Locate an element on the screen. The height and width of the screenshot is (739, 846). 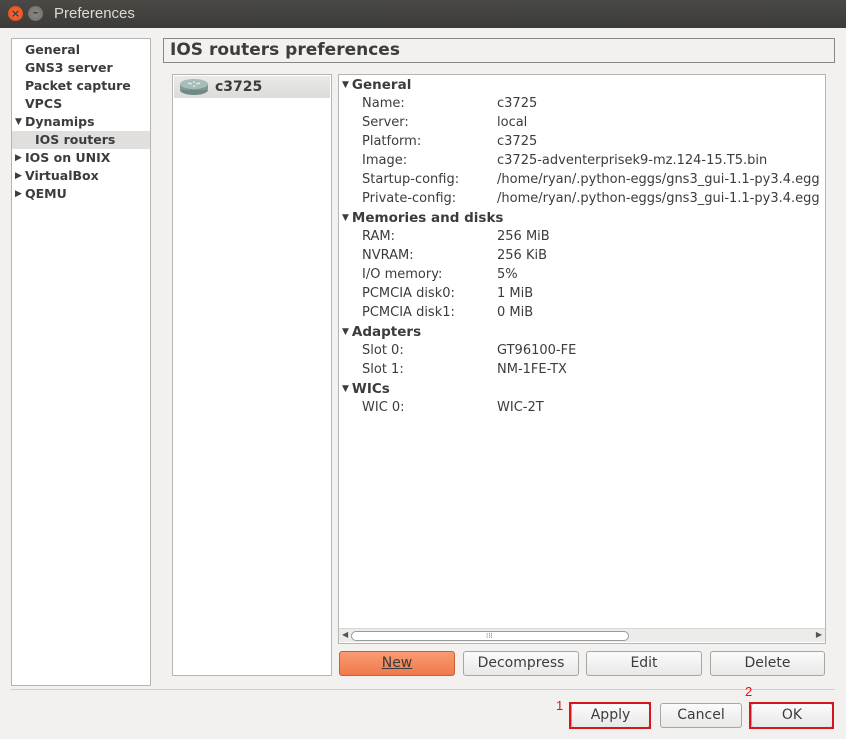
detail-value: GT96100-FE is located at coordinates (537, 350).